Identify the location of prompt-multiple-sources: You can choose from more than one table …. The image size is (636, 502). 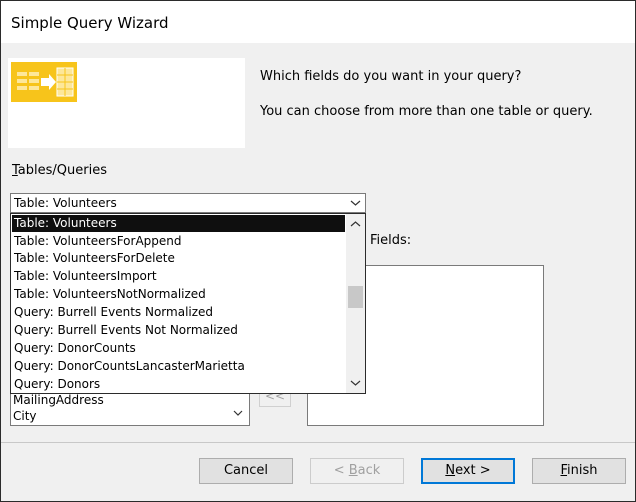
(426, 111).